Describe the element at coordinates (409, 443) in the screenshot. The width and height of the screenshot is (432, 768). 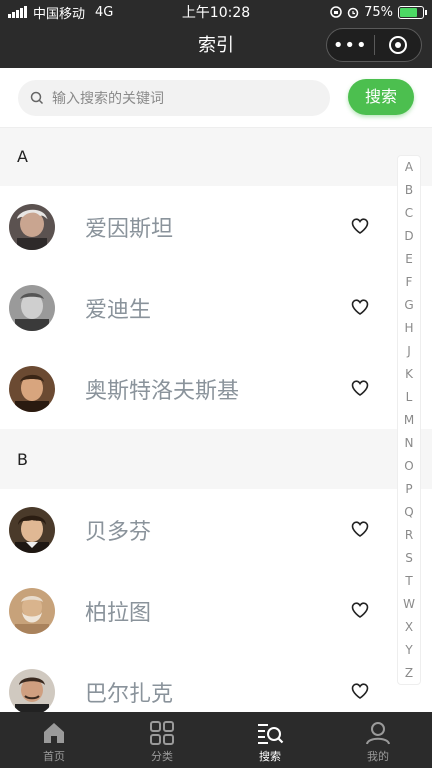
I see `index-letter: N` at that location.